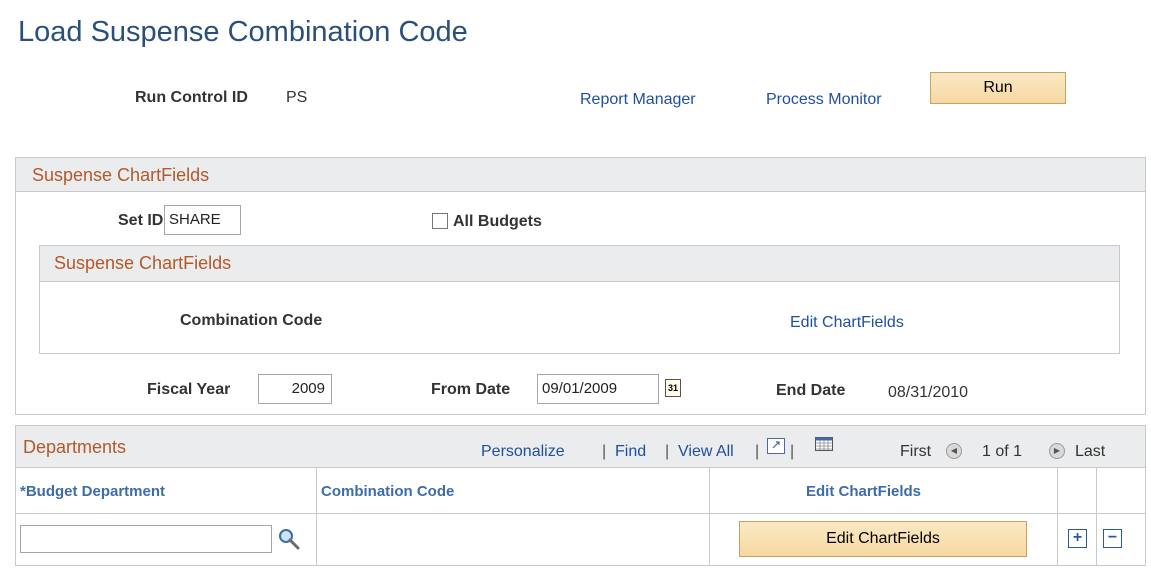 Image resolution: width=1151 pixels, height=573 pixels. Describe the element at coordinates (824, 100) in the screenshot. I see `process-monitor-link: Process Monitor` at that location.